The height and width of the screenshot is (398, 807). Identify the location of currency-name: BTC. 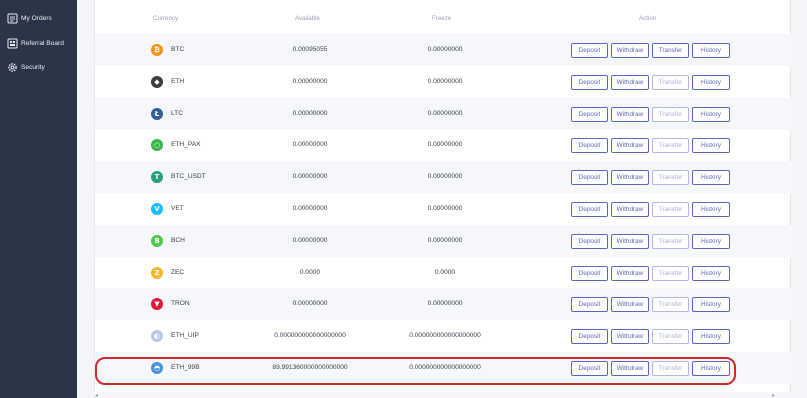
(178, 49).